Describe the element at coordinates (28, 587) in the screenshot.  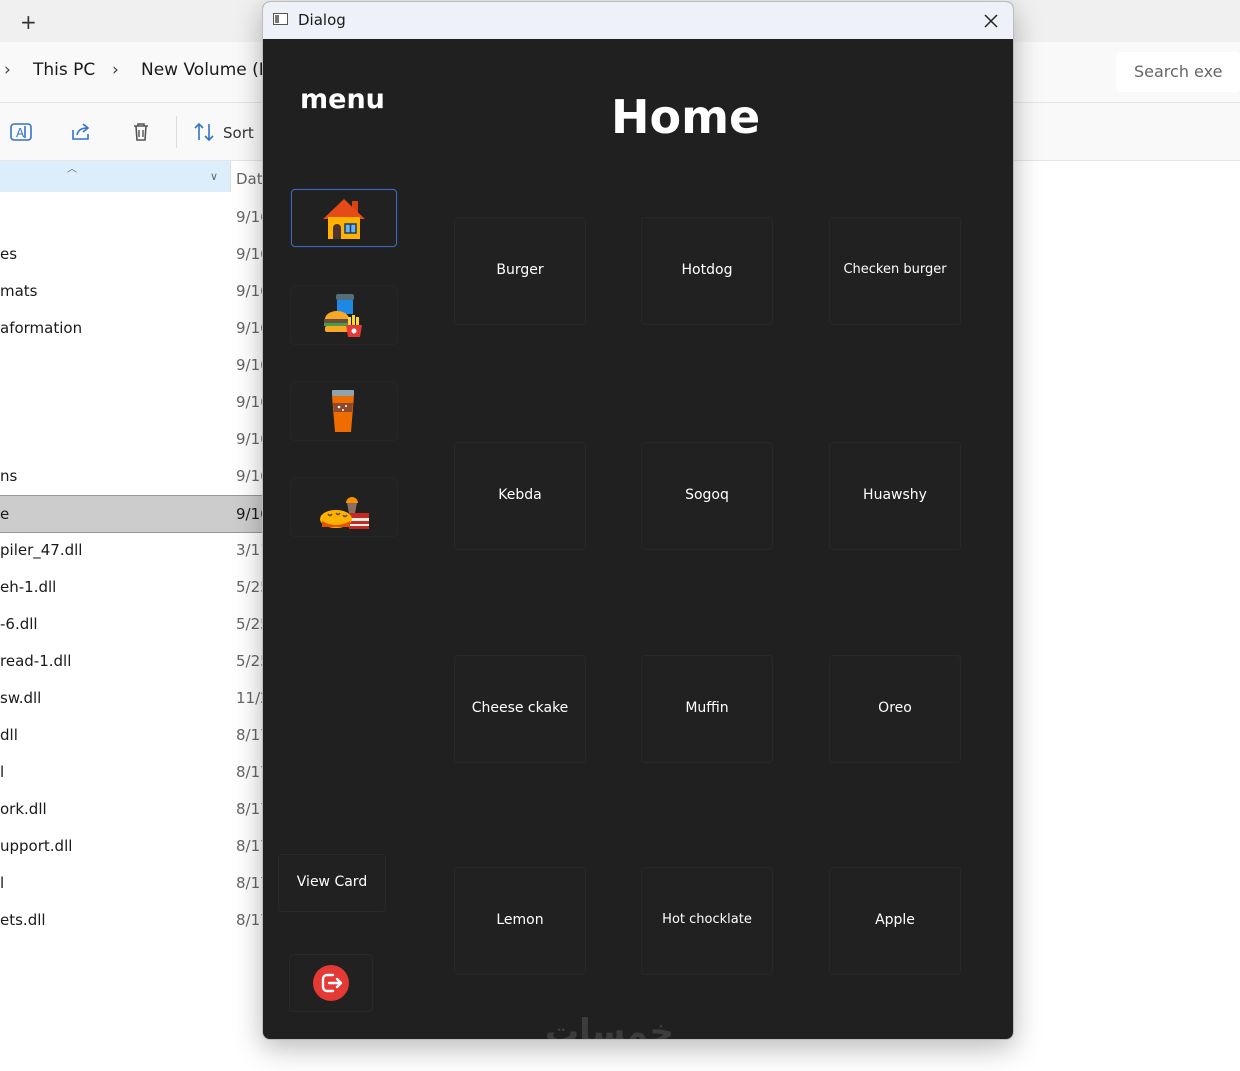
I see `file-name: eh-1.dll` at that location.